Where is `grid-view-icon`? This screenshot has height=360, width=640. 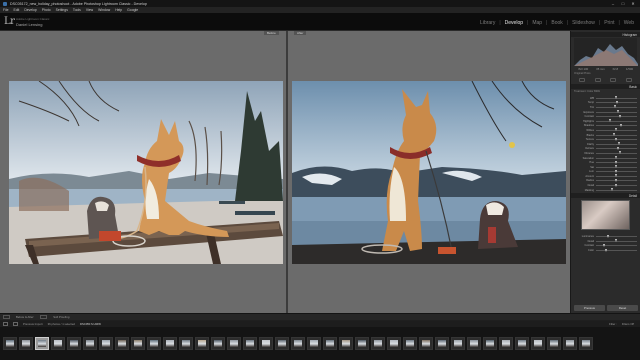
grid-view-icon is located at coordinates (5, 324).